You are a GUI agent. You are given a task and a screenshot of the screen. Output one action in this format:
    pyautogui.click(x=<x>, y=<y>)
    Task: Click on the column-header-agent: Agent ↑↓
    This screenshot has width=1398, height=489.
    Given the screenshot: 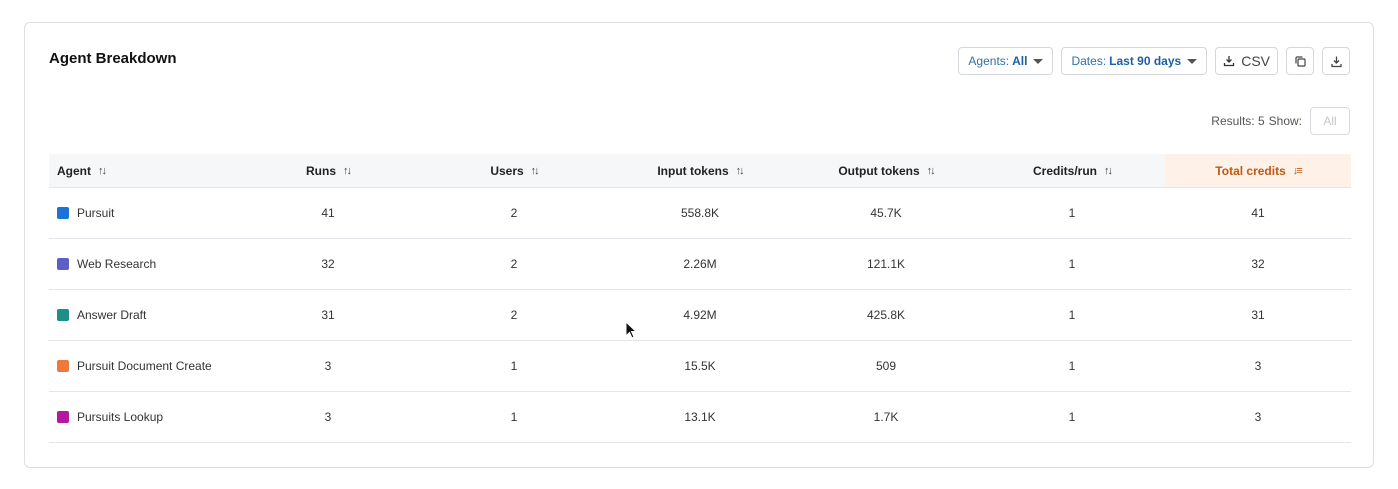 What is the action you would take?
    pyautogui.click(x=142, y=170)
    